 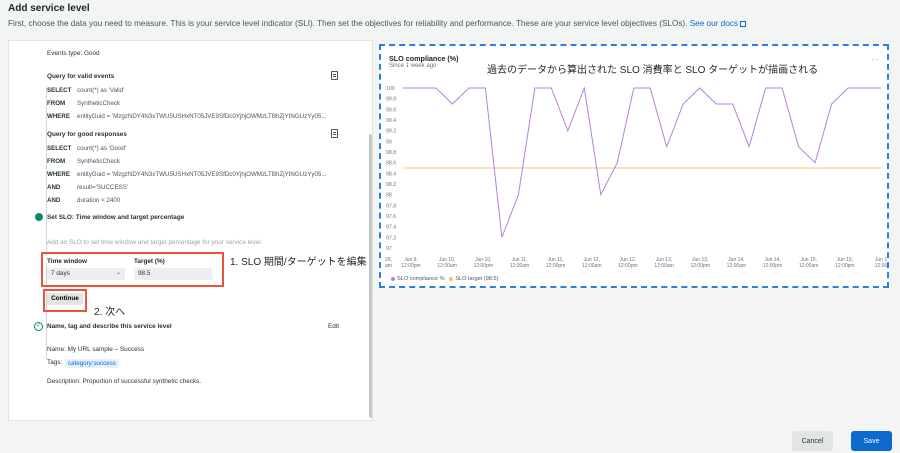 What do you see at coordinates (391, 110) in the screenshot?
I see `y-tick-label: 99.6` at bounding box center [391, 110].